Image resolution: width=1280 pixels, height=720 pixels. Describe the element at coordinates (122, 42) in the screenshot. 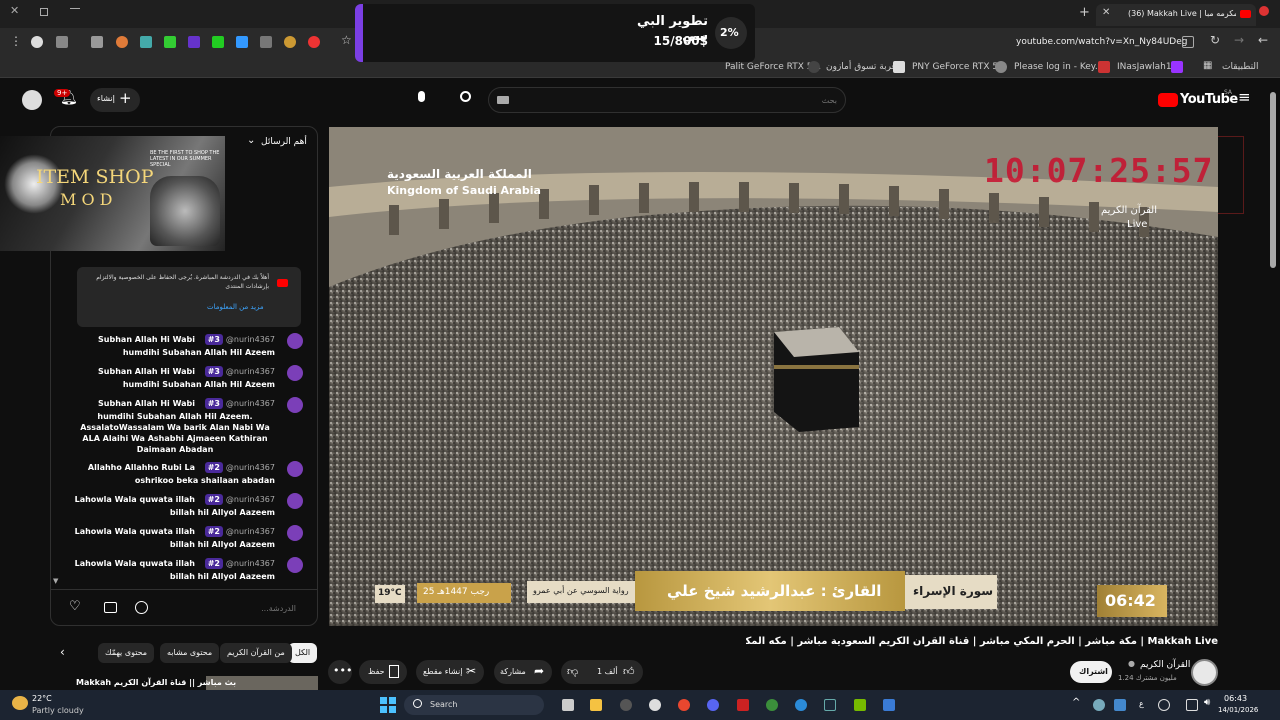

I see `extension-3-icon` at that location.